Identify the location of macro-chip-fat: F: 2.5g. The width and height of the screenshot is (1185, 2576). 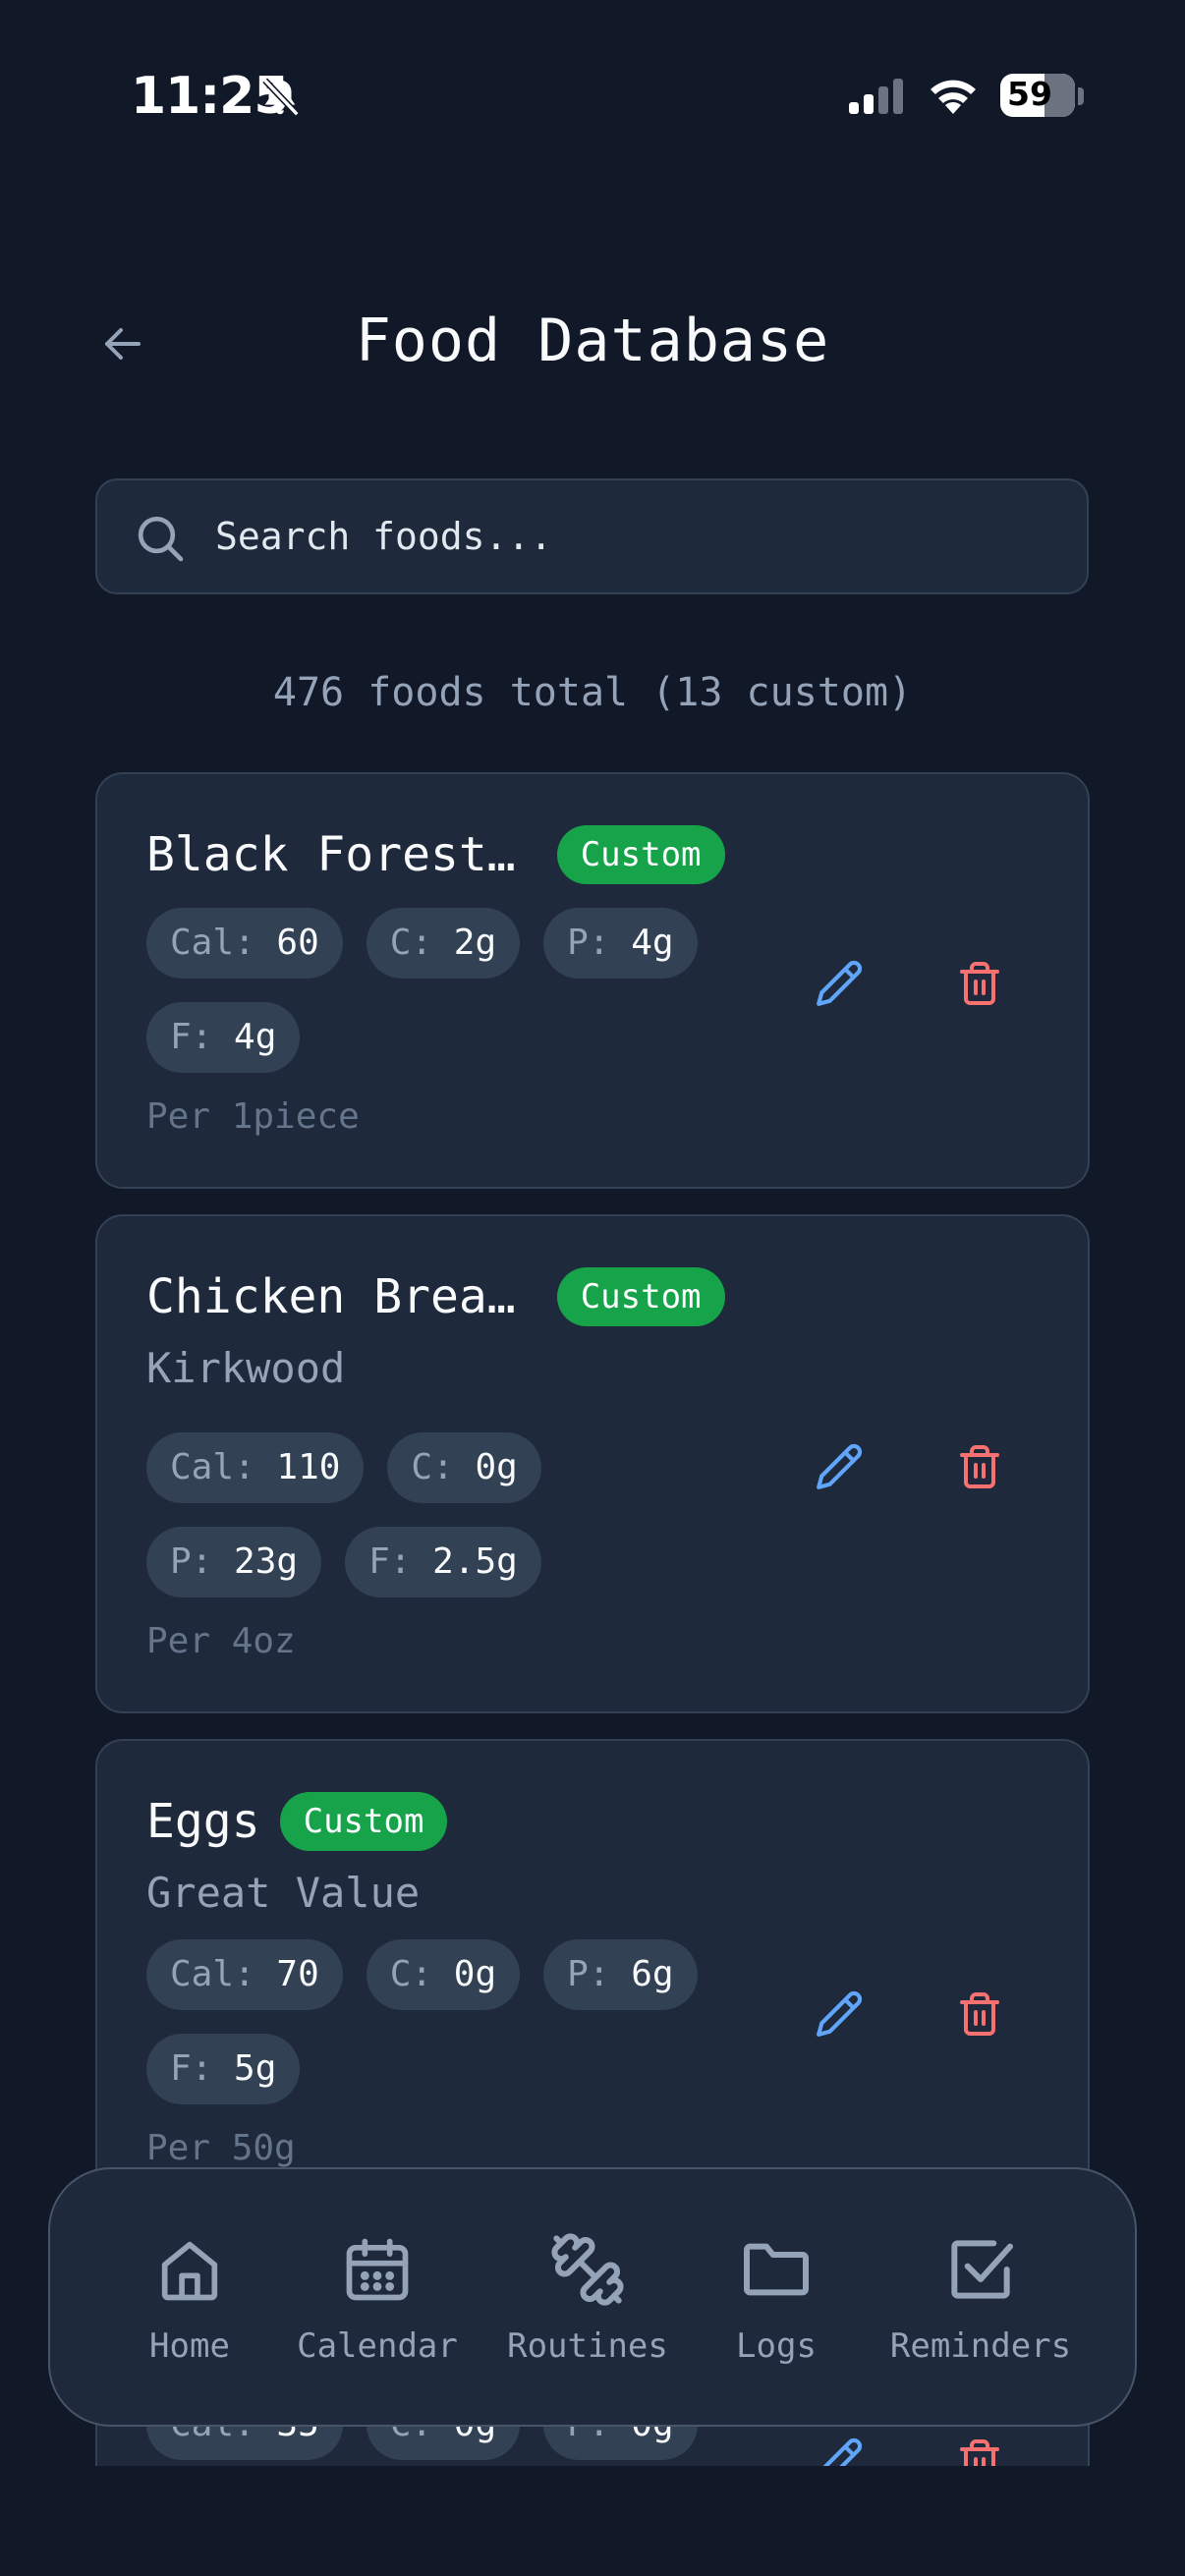
(443, 1562).